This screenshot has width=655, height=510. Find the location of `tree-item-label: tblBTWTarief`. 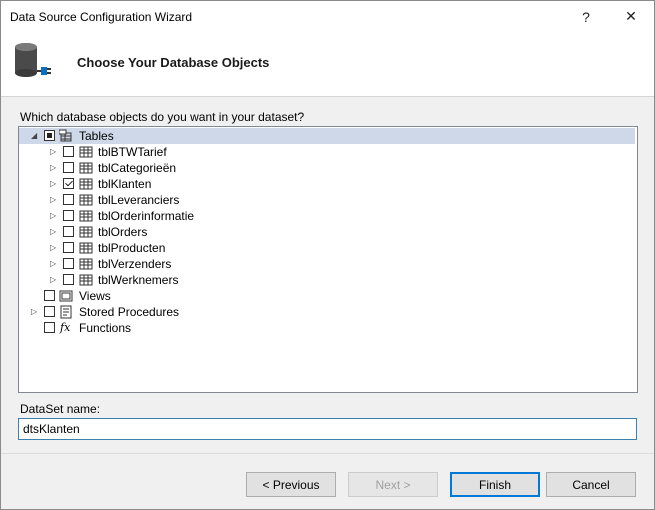

tree-item-label: tblBTWTarief is located at coordinates (132, 152).